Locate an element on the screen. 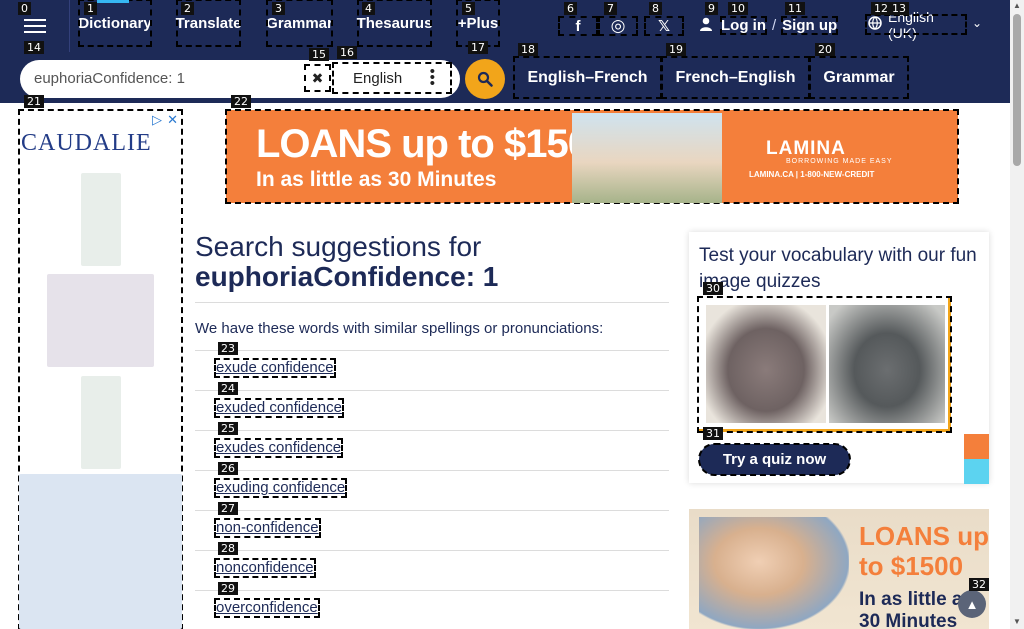 This screenshot has width=1024, height=629. adchoices-icon: ▷ is located at coordinates (157, 120).